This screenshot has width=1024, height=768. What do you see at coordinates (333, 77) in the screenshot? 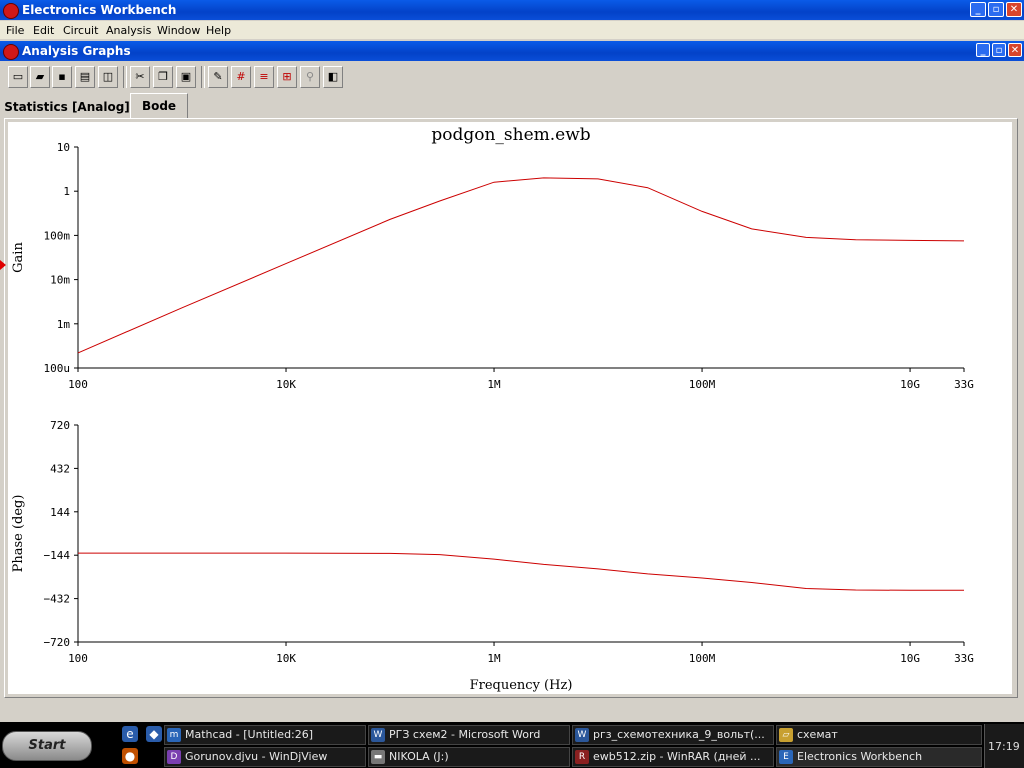
I see `reverse-colors-button: ◧` at bounding box center [333, 77].